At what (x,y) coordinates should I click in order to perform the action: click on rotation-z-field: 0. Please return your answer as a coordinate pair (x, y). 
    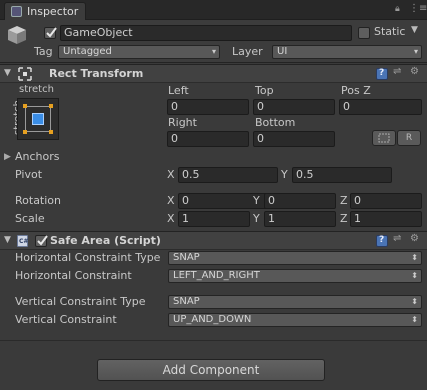
    Looking at the image, I should click on (386, 201).